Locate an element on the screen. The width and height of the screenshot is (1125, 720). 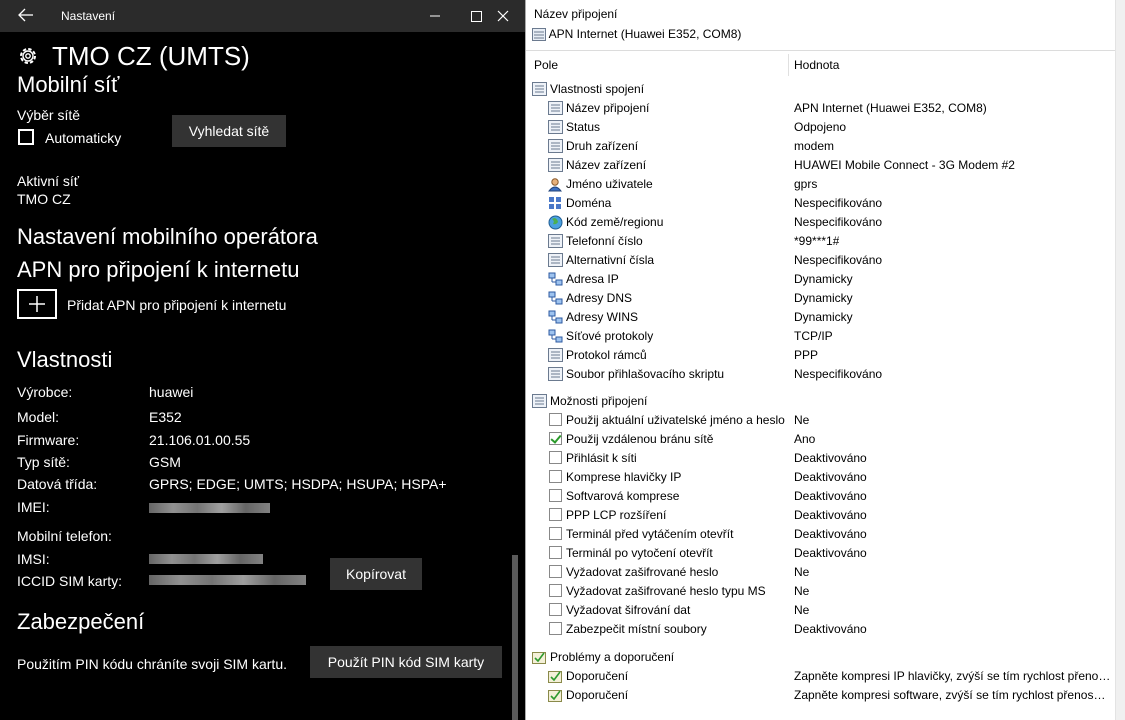
property-row: Protokol rámců PPP is located at coordinates (821, 355).